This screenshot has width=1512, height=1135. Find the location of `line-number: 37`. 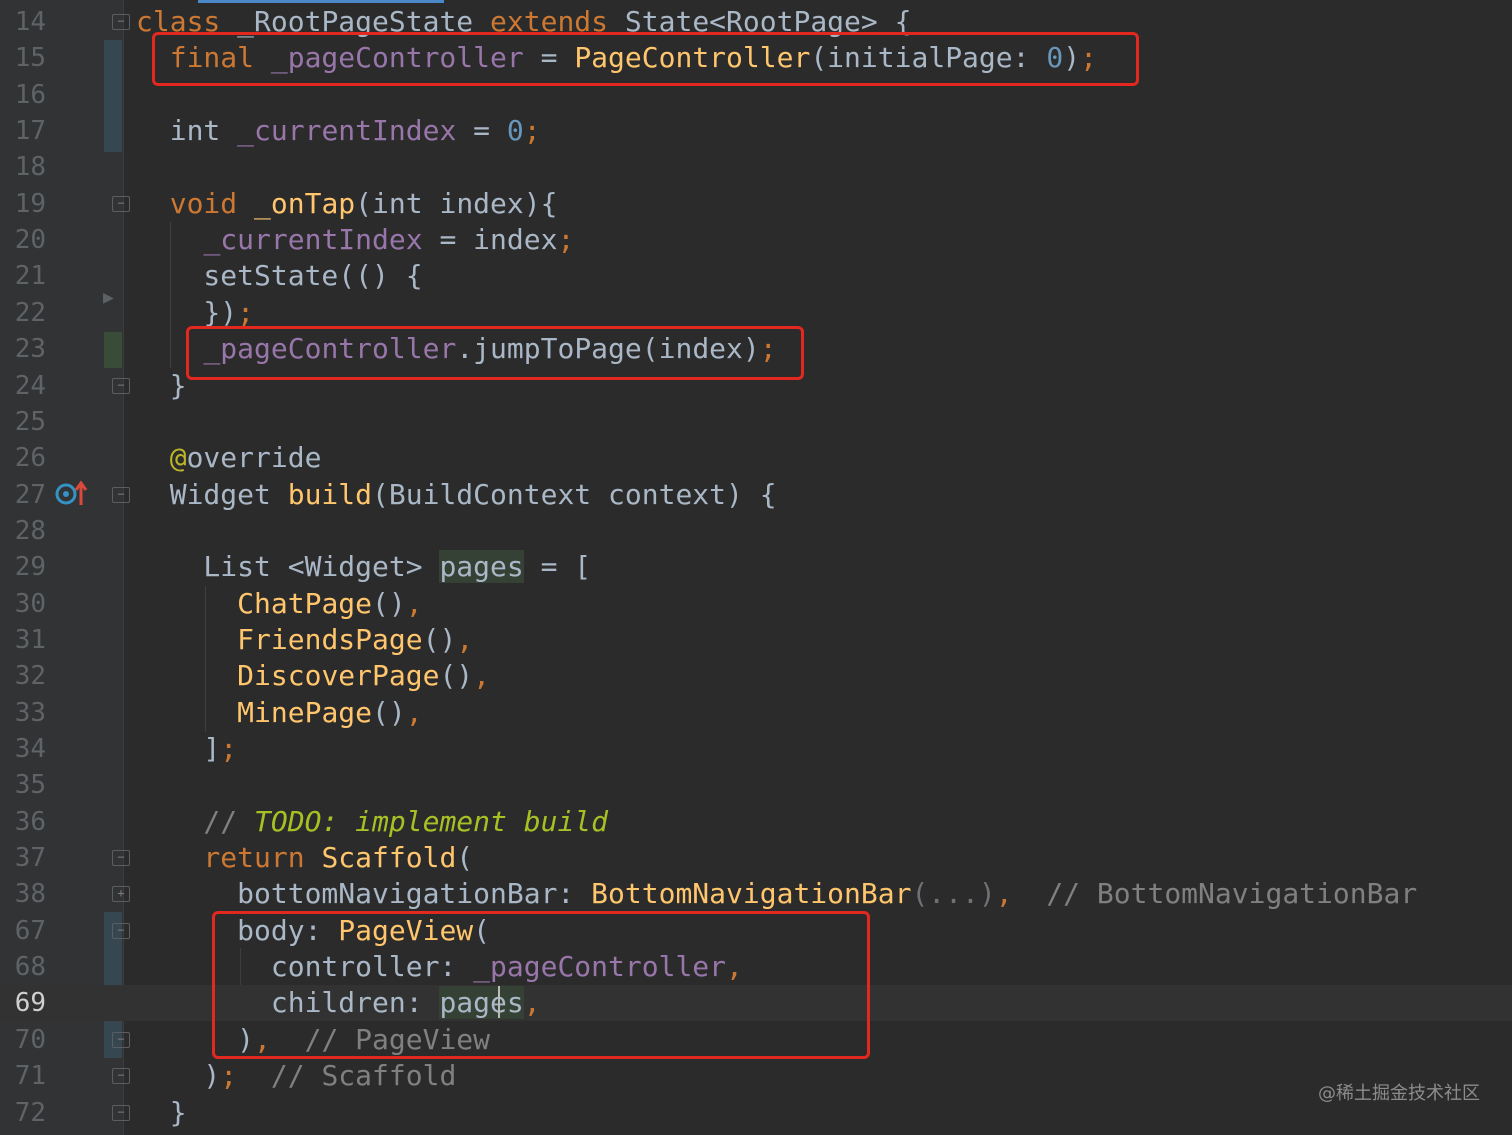

line-number: 37 is located at coordinates (23, 858).